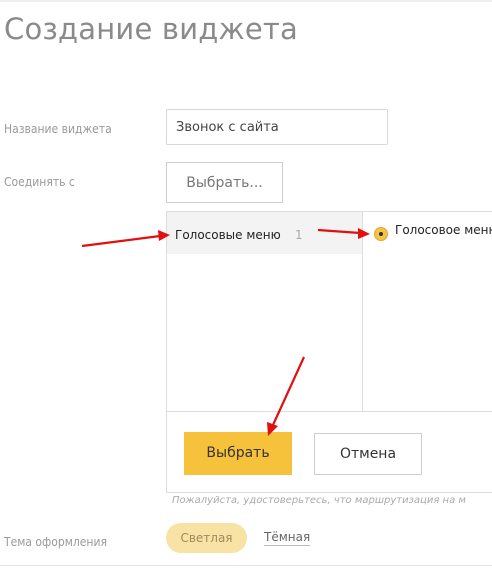 The height and width of the screenshot is (568, 492). Describe the element at coordinates (368, 454) in the screenshot. I see `cancel-button: Отмена` at that location.